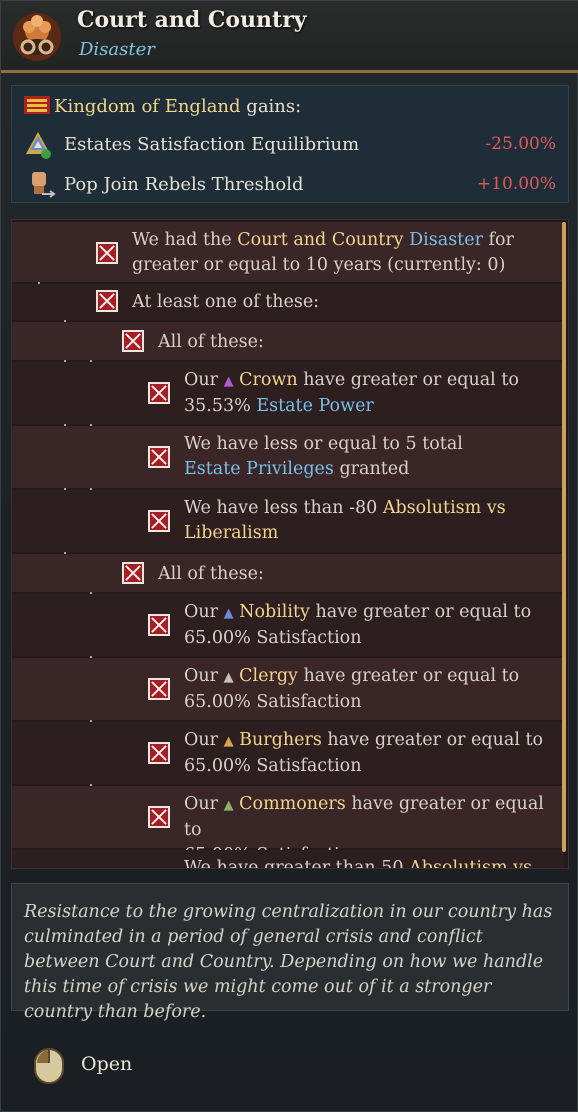 The width and height of the screenshot is (578, 1112). Describe the element at coordinates (228, 805) in the screenshot. I see `commoners-estate-icon: ▲` at that location.